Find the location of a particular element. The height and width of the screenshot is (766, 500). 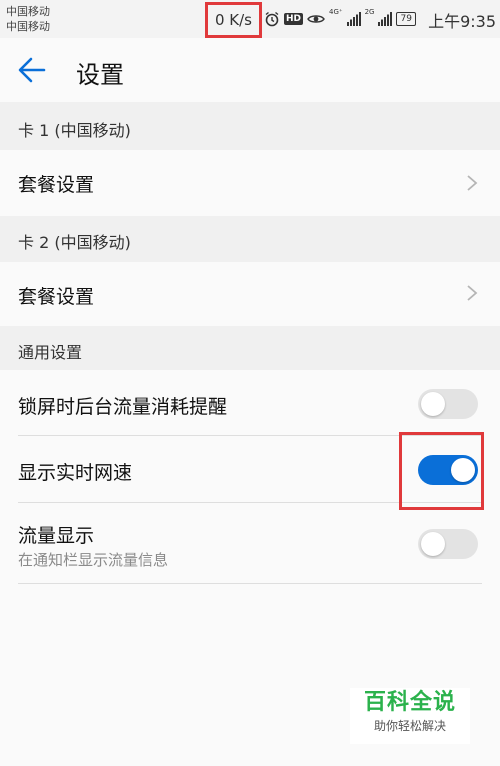

row-lockscreen-traffic-alert: 锁屏时后台流量消耗提醒 is located at coordinates (250, 403).